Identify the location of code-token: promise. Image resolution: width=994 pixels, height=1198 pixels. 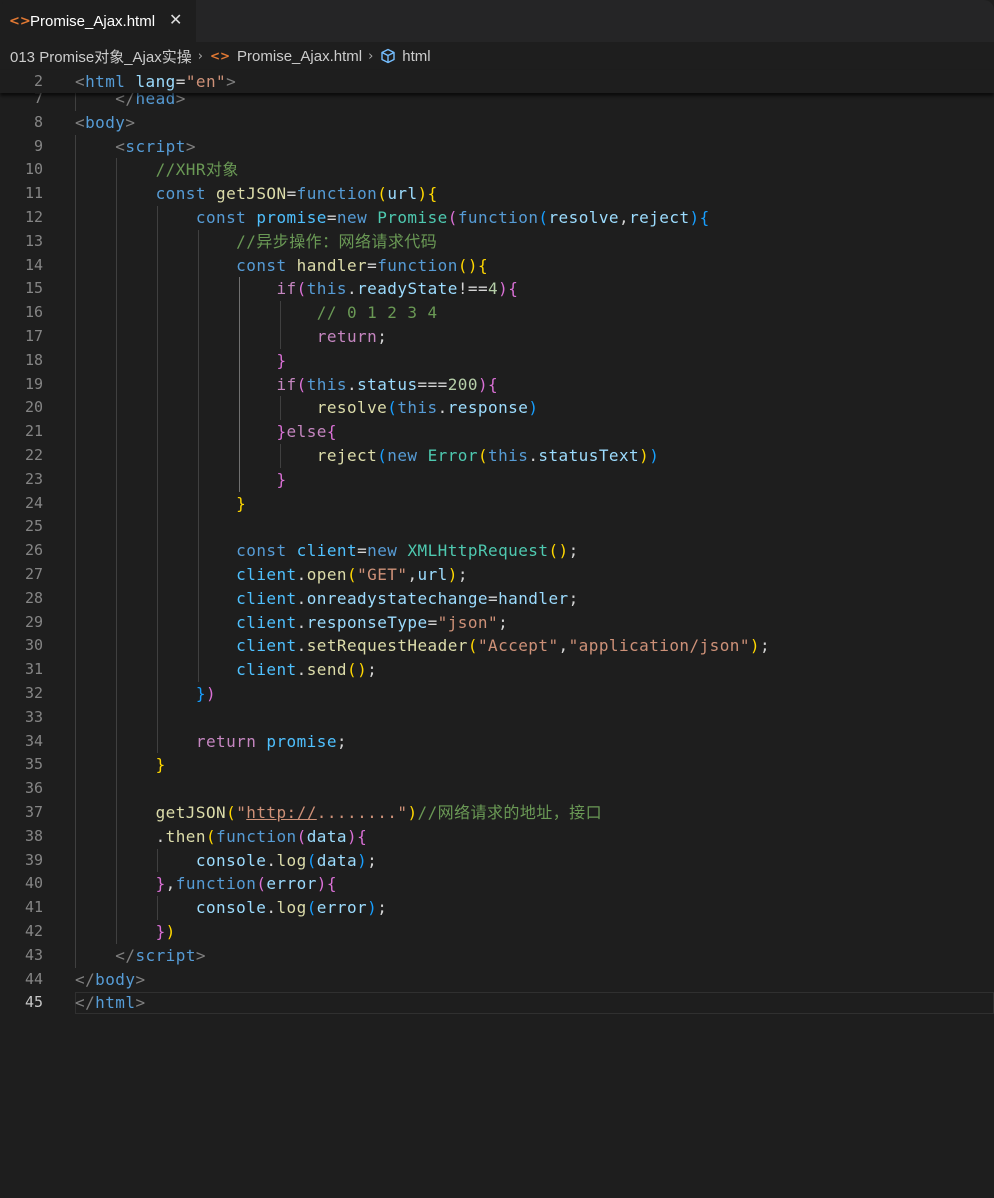
(301, 741).